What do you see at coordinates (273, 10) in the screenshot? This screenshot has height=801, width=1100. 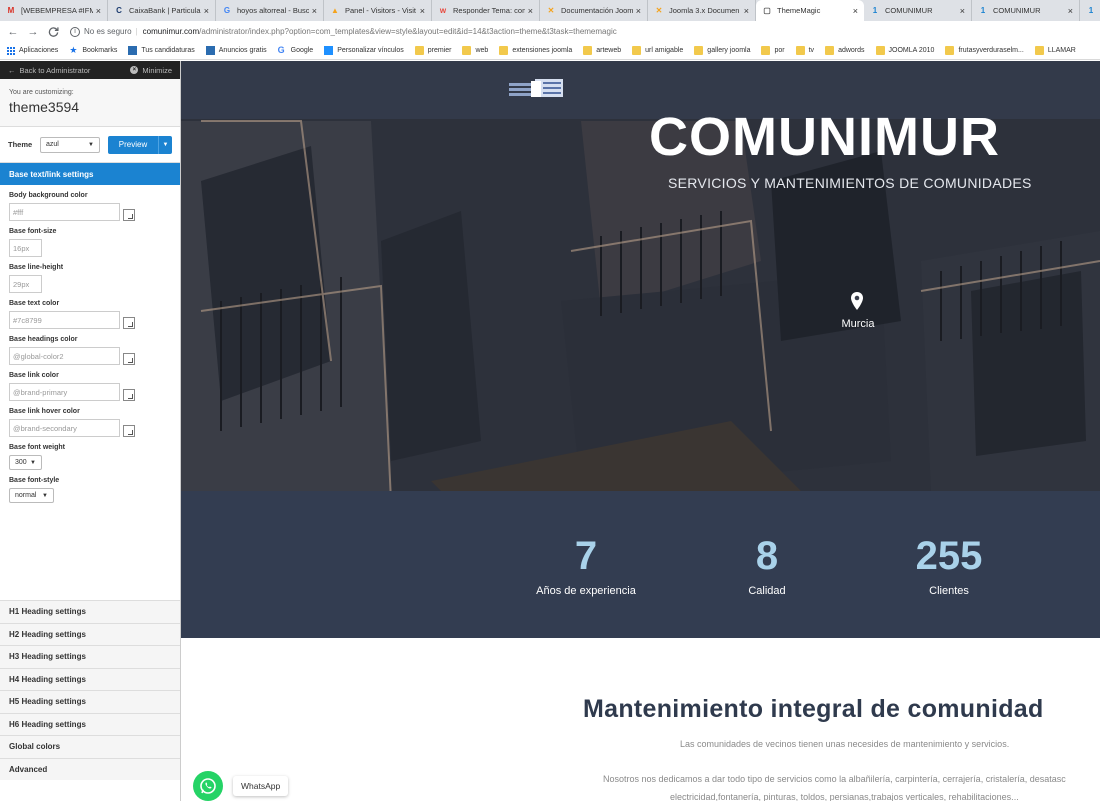 I see `tab-title: hoyos altorreal - Busc` at bounding box center [273, 10].